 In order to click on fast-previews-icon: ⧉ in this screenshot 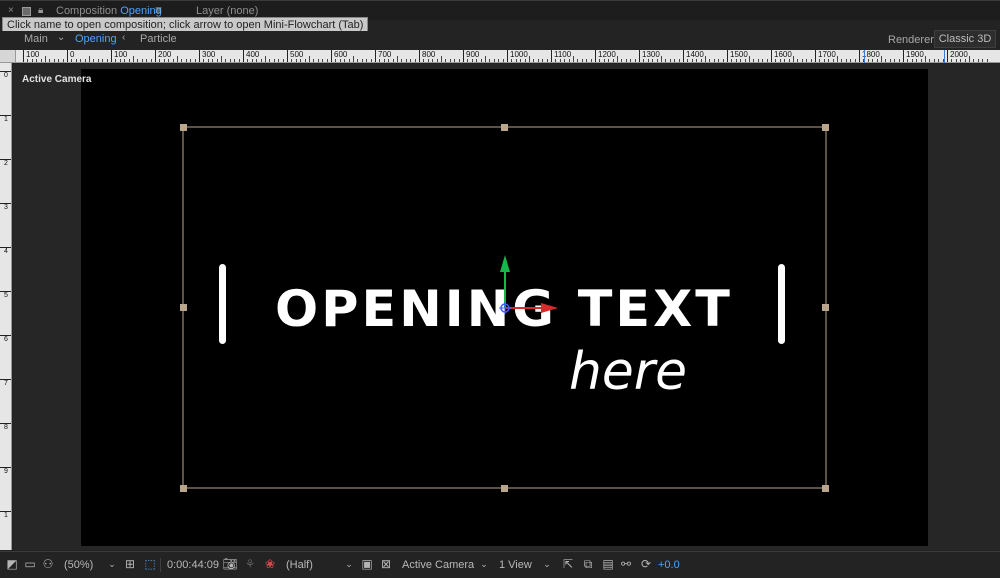, I will do `click(588, 564)`.